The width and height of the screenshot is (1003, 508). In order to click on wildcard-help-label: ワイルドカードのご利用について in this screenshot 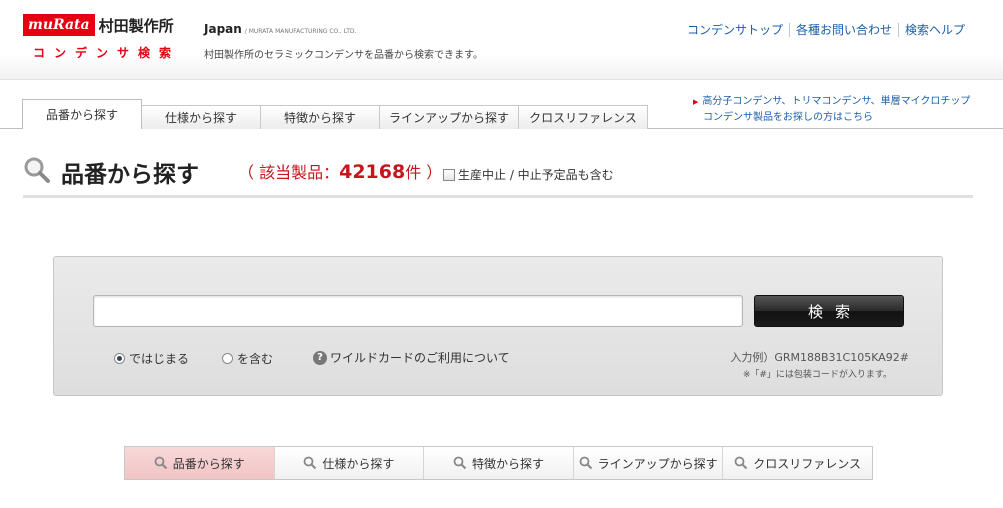, I will do `click(420, 358)`.